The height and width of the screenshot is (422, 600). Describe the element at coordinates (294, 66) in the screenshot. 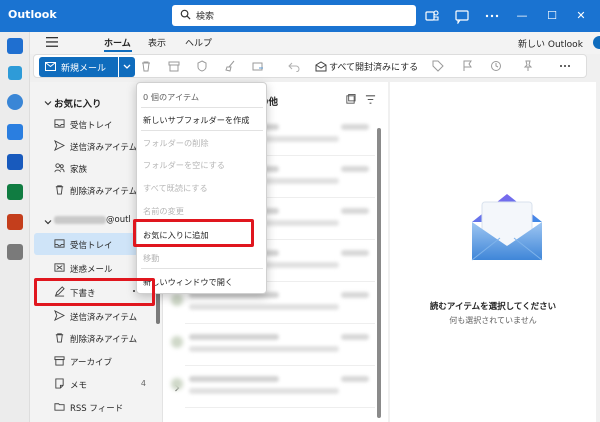

I see `undo-icon` at that location.